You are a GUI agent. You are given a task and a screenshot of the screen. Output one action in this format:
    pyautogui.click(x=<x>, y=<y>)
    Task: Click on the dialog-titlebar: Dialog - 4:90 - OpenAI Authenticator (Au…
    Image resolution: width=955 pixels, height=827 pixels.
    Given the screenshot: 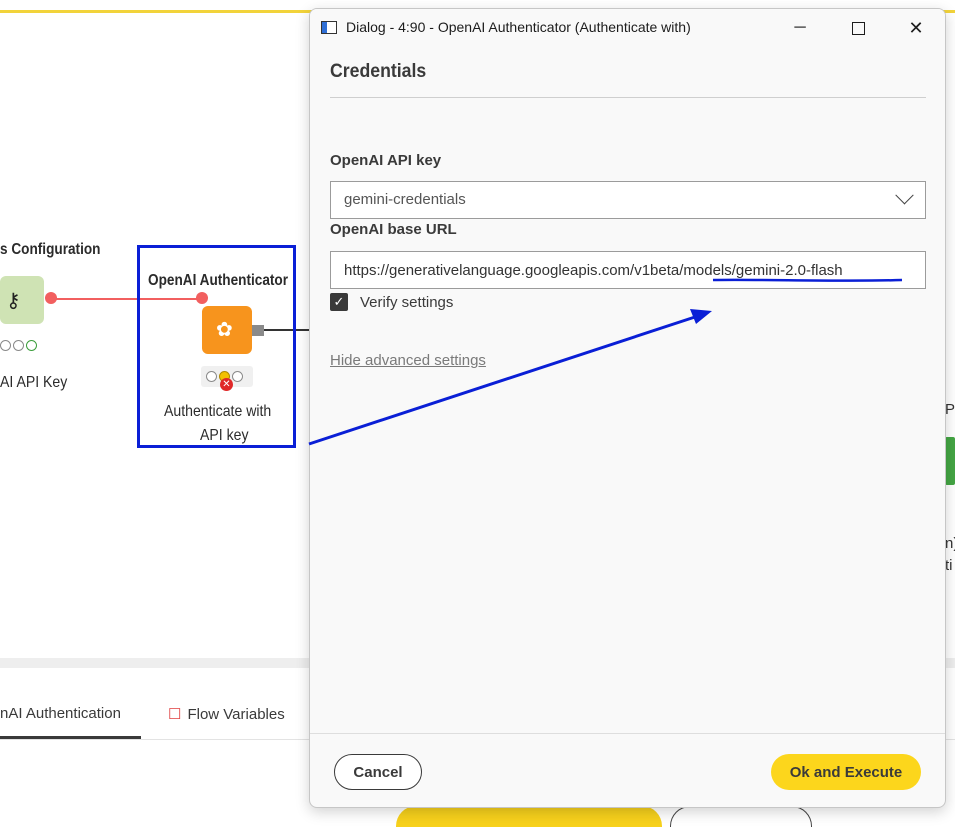 What is the action you would take?
    pyautogui.click(x=627, y=28)
    